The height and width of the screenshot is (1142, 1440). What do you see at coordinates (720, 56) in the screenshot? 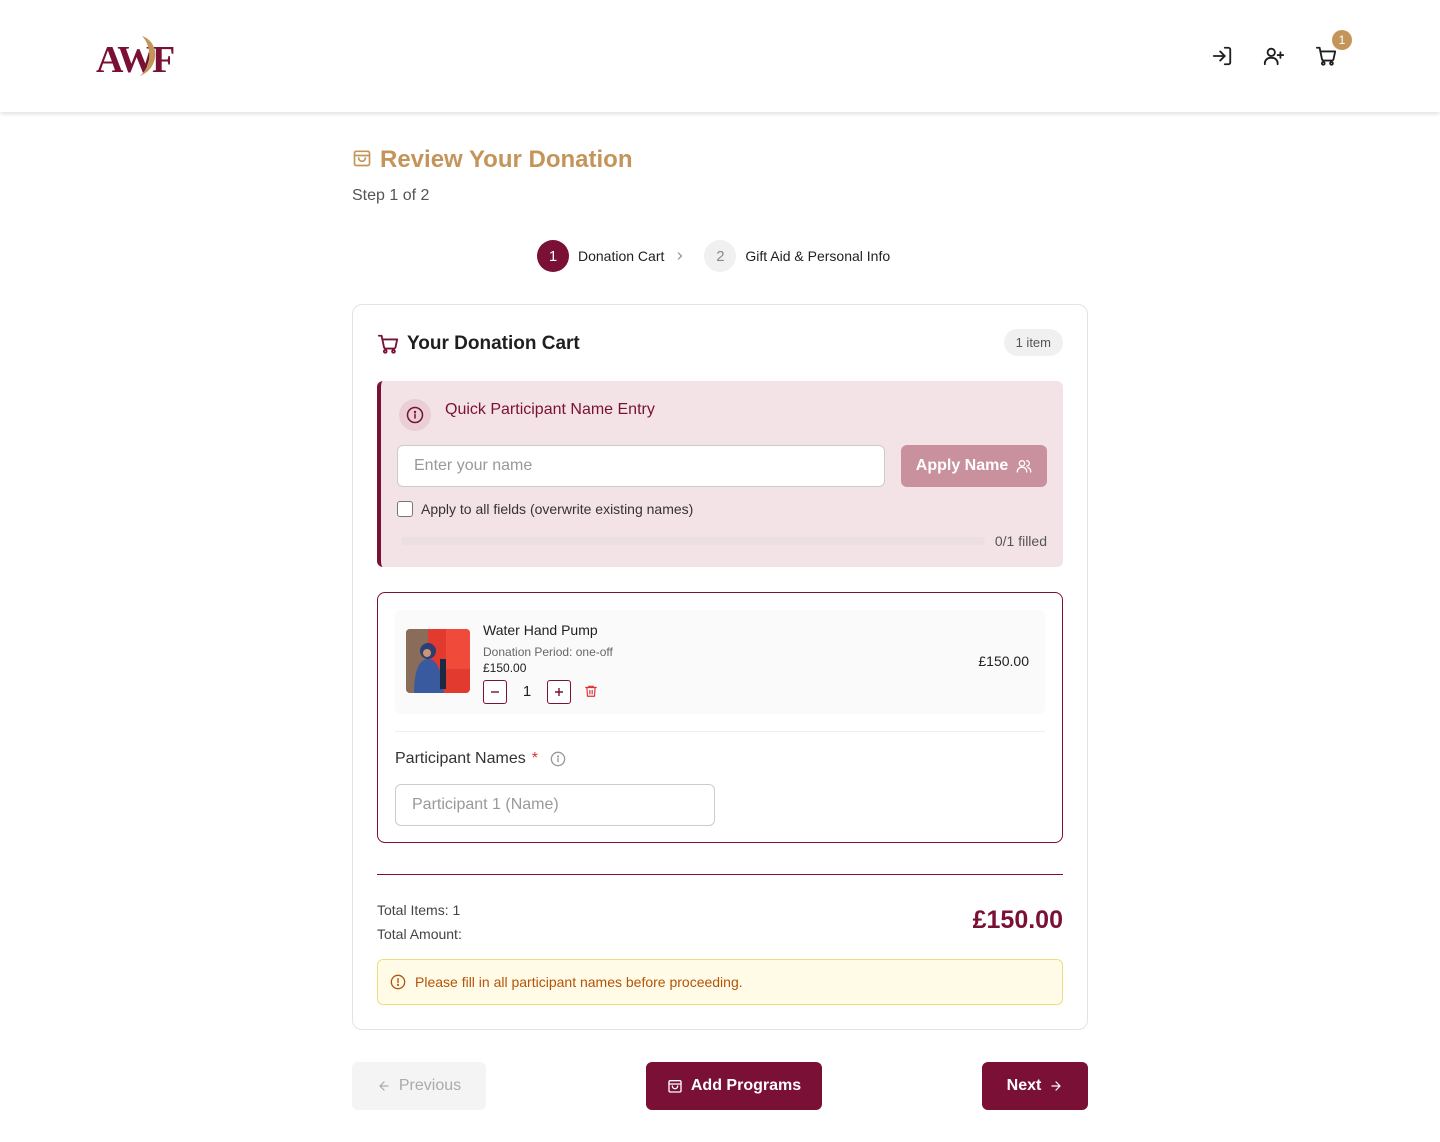
I see `site-header: AW F 1` at bounding box center [720, 56].